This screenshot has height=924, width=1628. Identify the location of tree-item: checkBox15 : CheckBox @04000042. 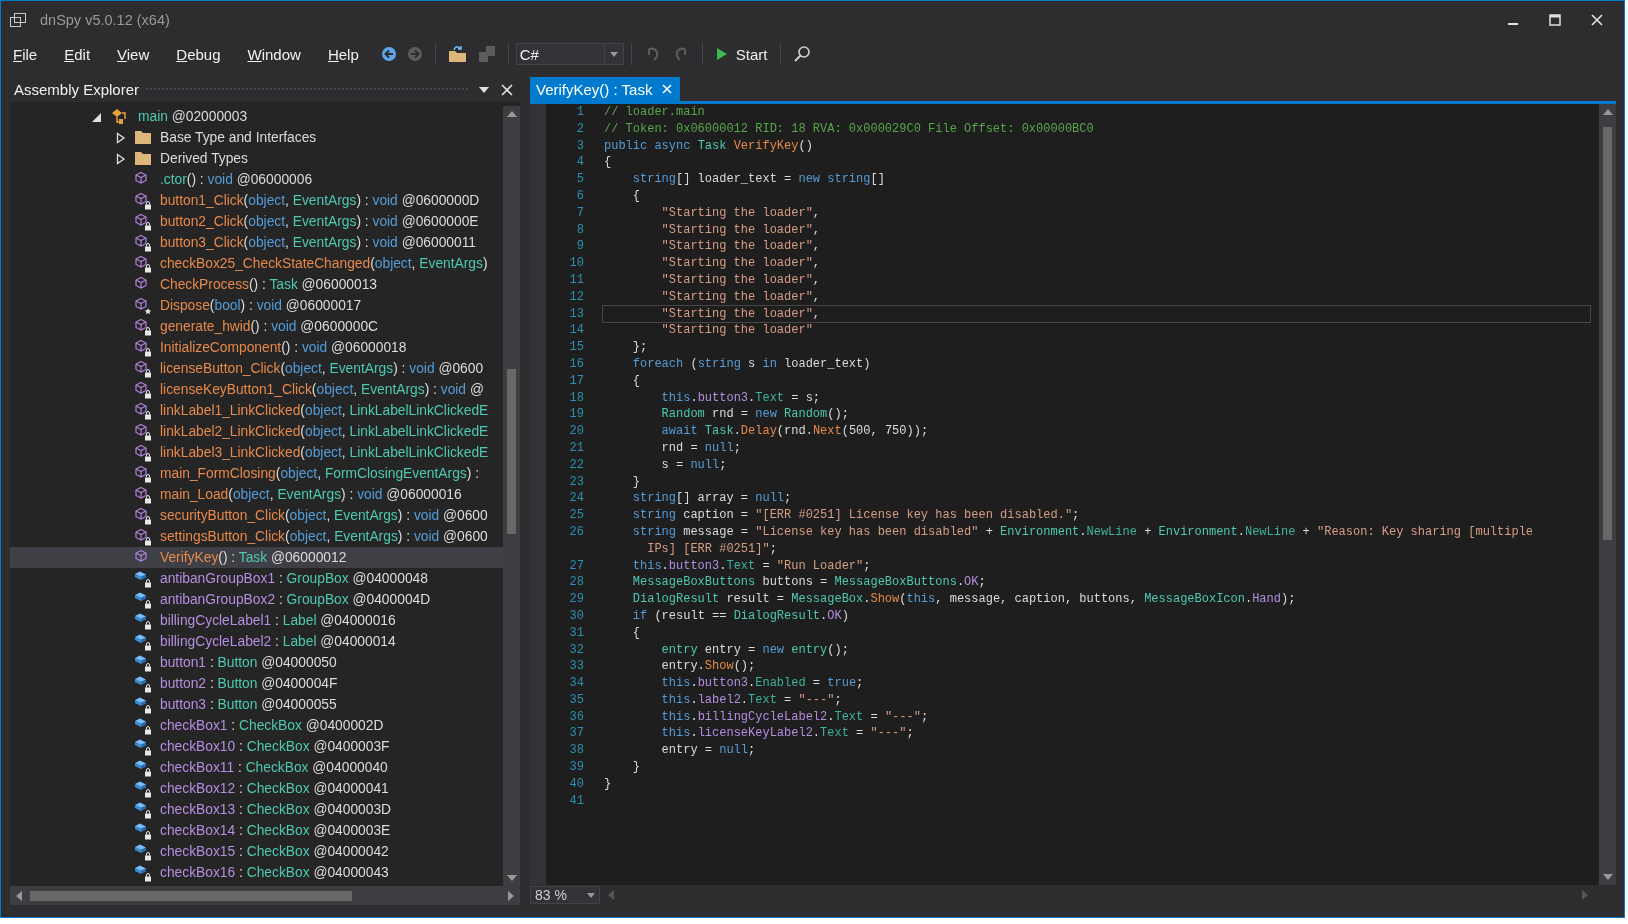
(256, 851).